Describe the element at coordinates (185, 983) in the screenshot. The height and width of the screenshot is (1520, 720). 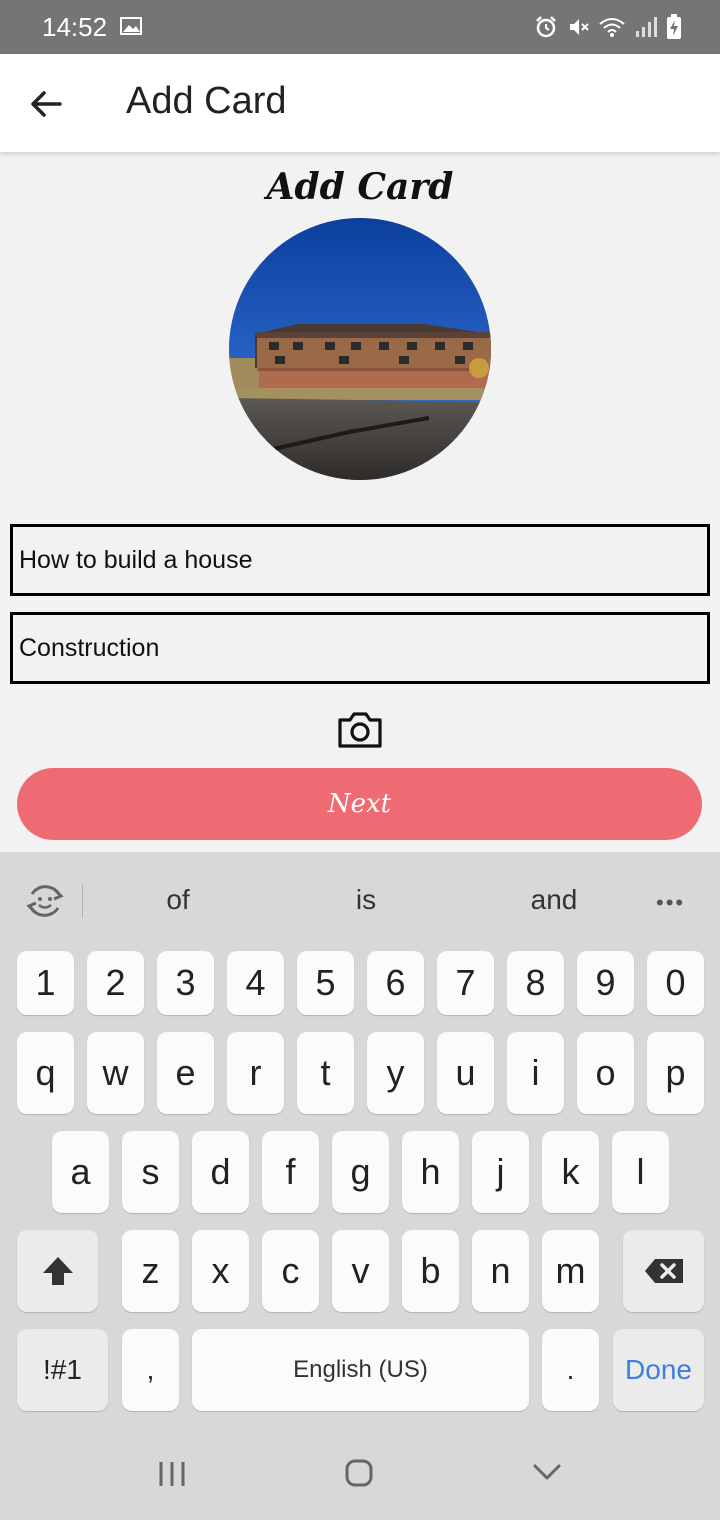
I see `key-3: 3` at that location.